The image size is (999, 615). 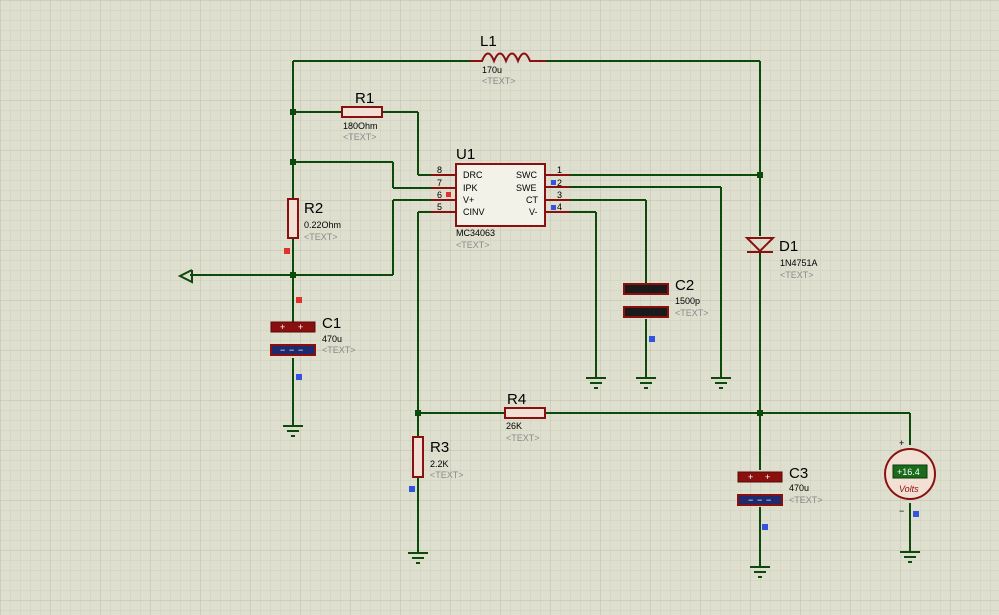 What do you see at coordinates (526, 188) in the screenshot?
I see `pin-name: SWE` at bounding box center [526, 188].